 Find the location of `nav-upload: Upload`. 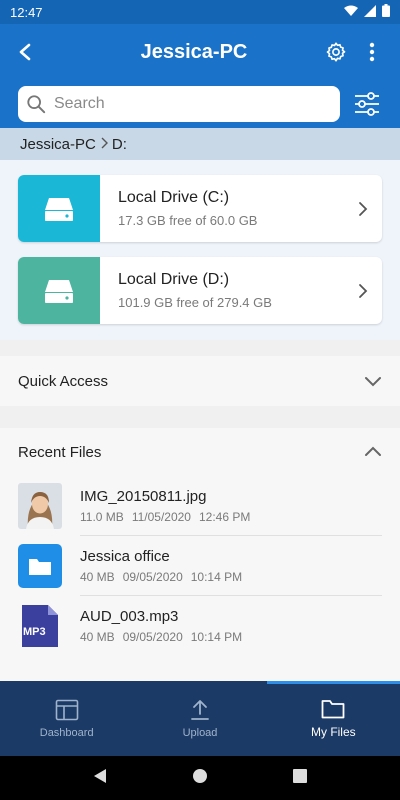

nav-upload: Upload is located at coordinates (199, 718).